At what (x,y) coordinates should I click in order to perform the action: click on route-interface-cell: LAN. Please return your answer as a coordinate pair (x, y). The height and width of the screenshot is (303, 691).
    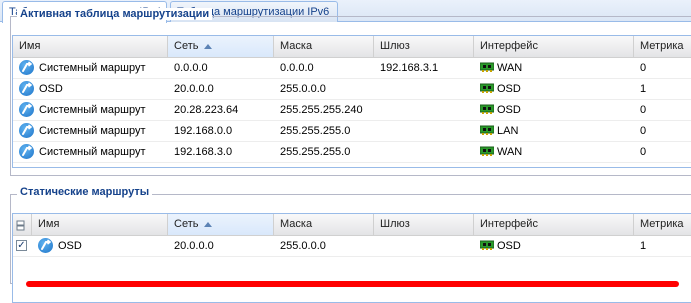
    Looking at the image, I should click on (554, 131).